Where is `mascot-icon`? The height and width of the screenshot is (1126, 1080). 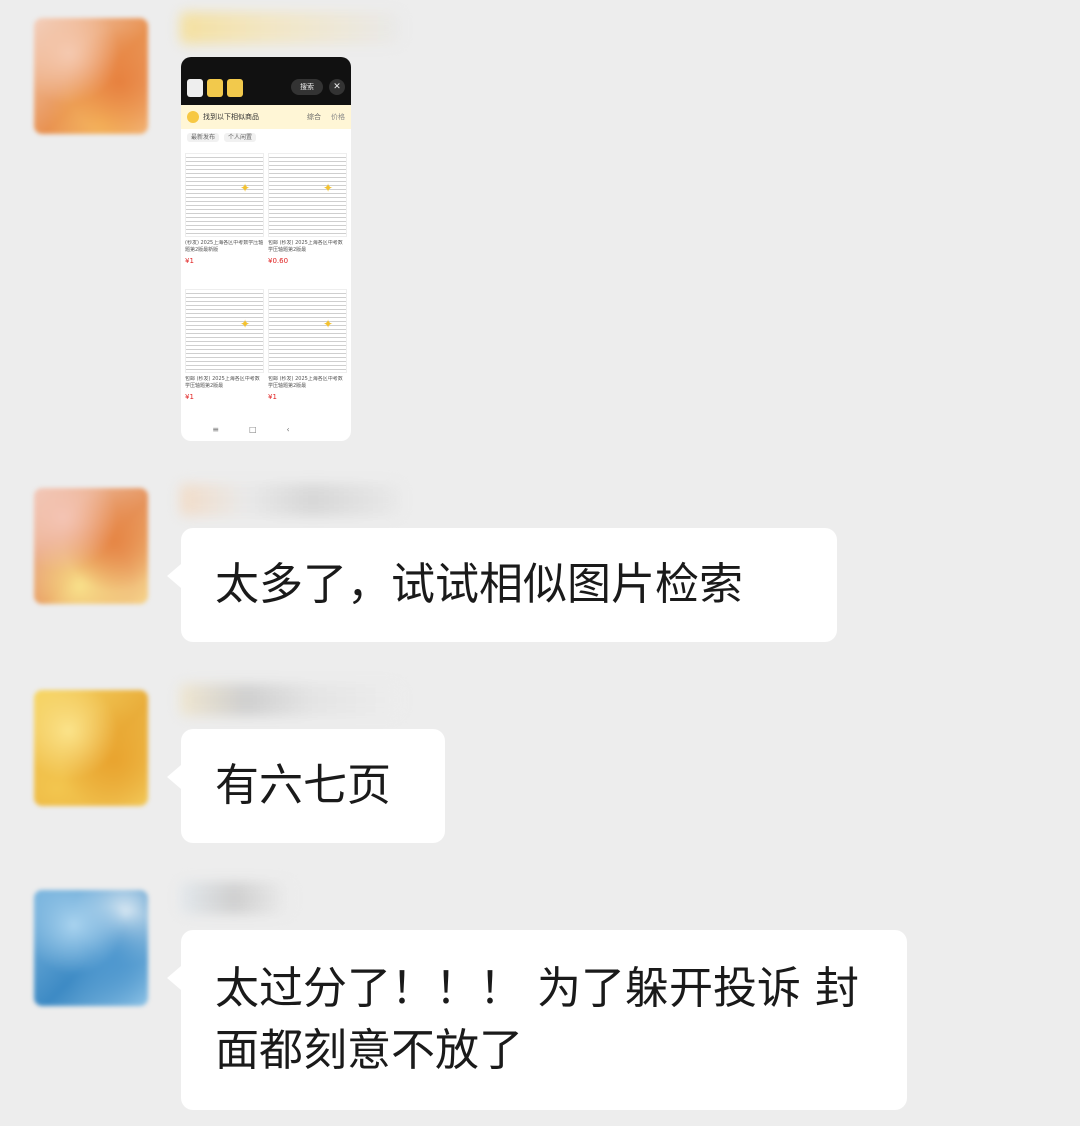 mascot-icon is located at coordinates (193, 117).